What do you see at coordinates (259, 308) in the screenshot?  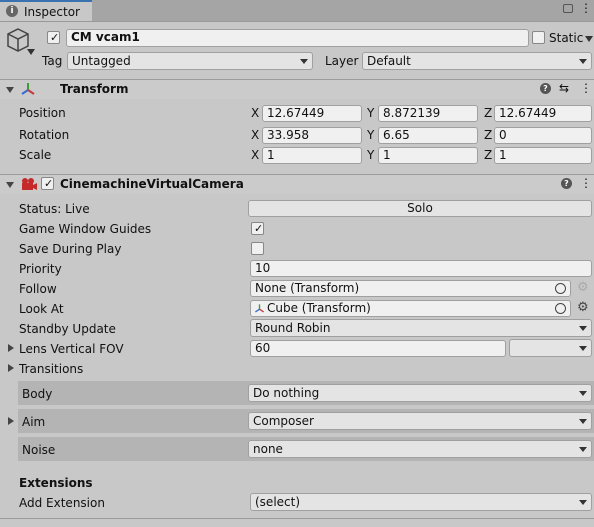 I see `transform-small-icon` at bounding box center [259, 308].